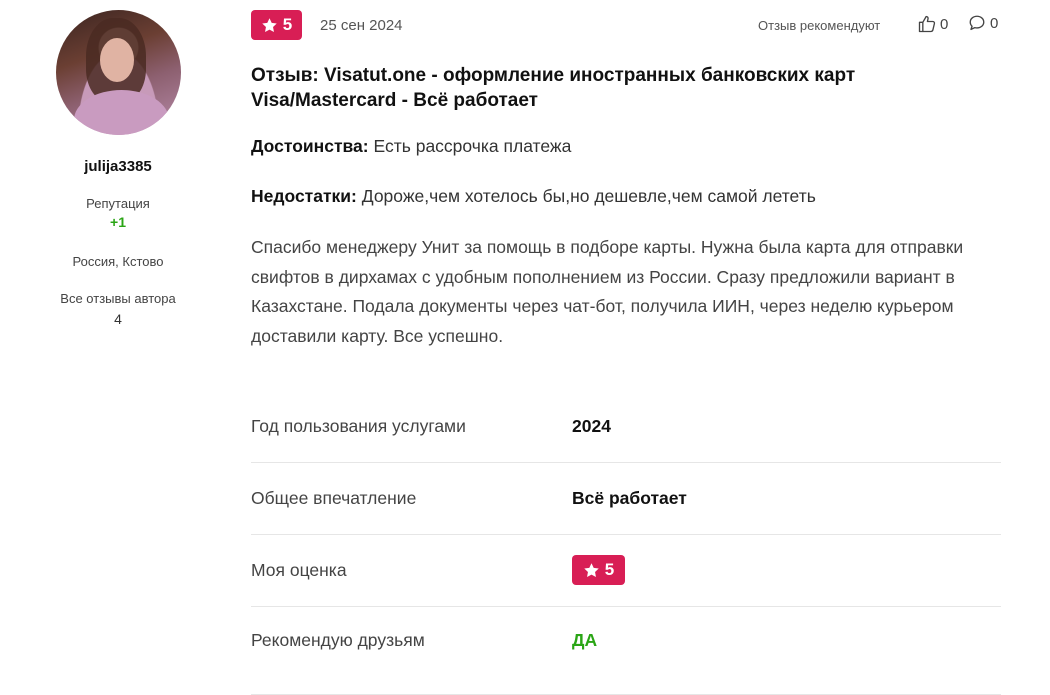  I want to click on reputation-label: Репутация, so click(118, 203).